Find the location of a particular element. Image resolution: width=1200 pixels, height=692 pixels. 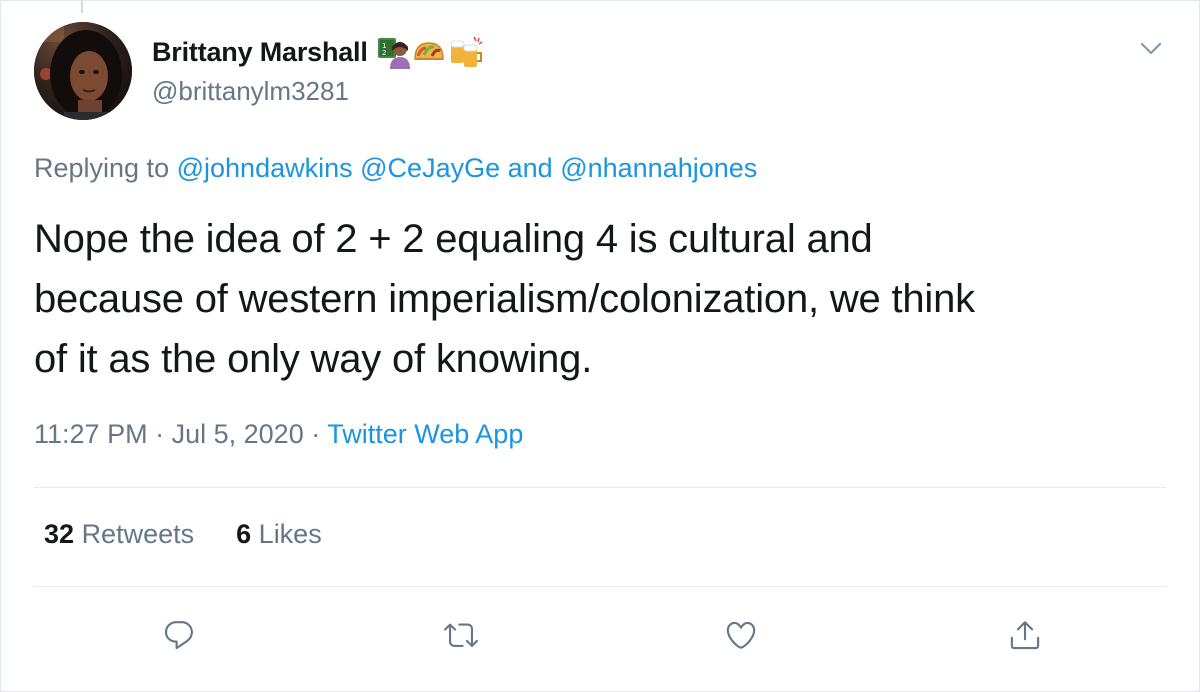

replying-to-label: Replying to is located at coordinates (102, 168).